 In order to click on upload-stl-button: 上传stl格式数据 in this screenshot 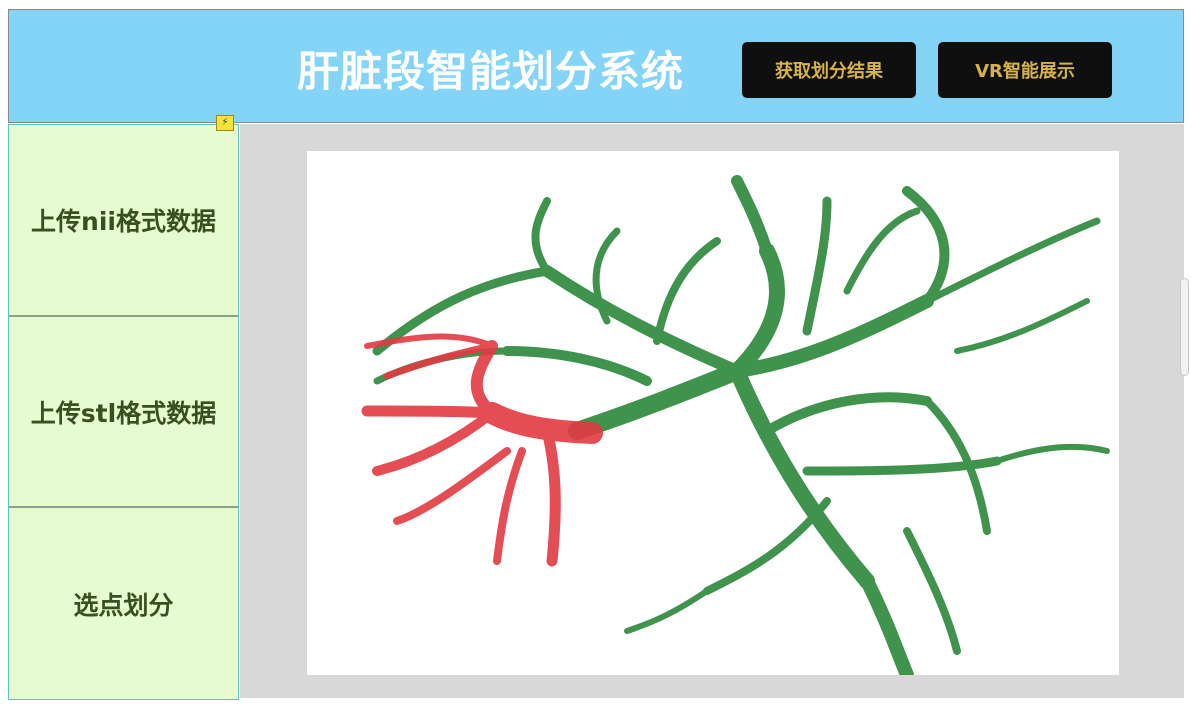, I will do `click(123, 412)`.